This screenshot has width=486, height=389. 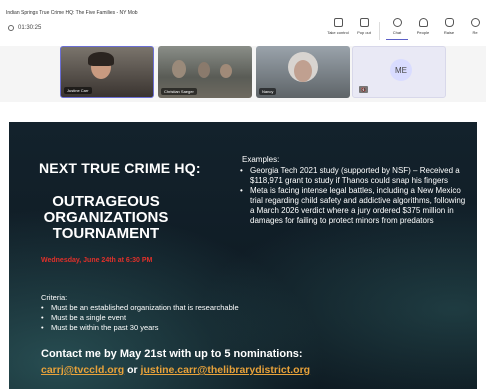 I want to click on slide-heading: NEXT TRUE CRIME HQ:, so click(x=120, y=168).